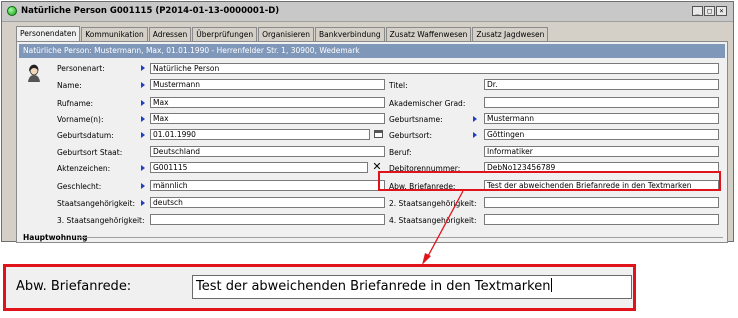 The width and height of the screenshot is (738, 318). I want to click on status-dot-icon, so click(12, 11).